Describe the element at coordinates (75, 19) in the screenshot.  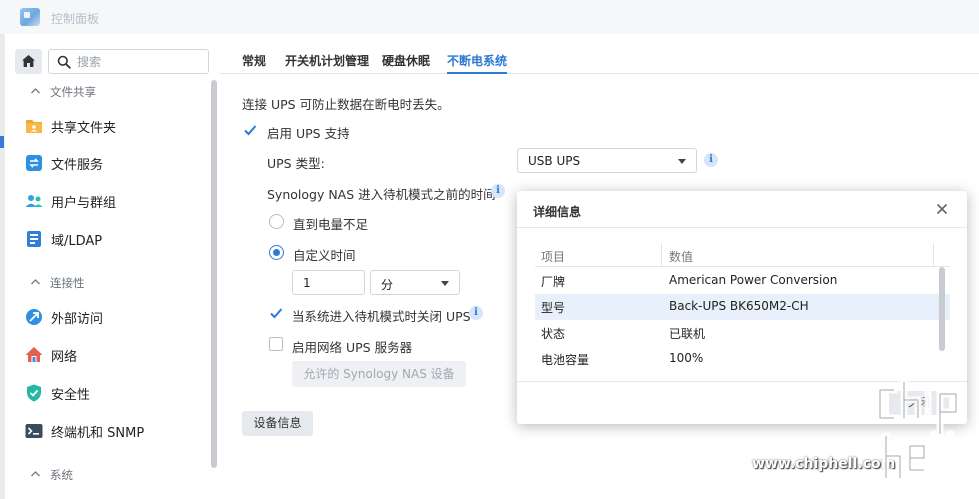
I see `window-title: 控制面板` at that location.